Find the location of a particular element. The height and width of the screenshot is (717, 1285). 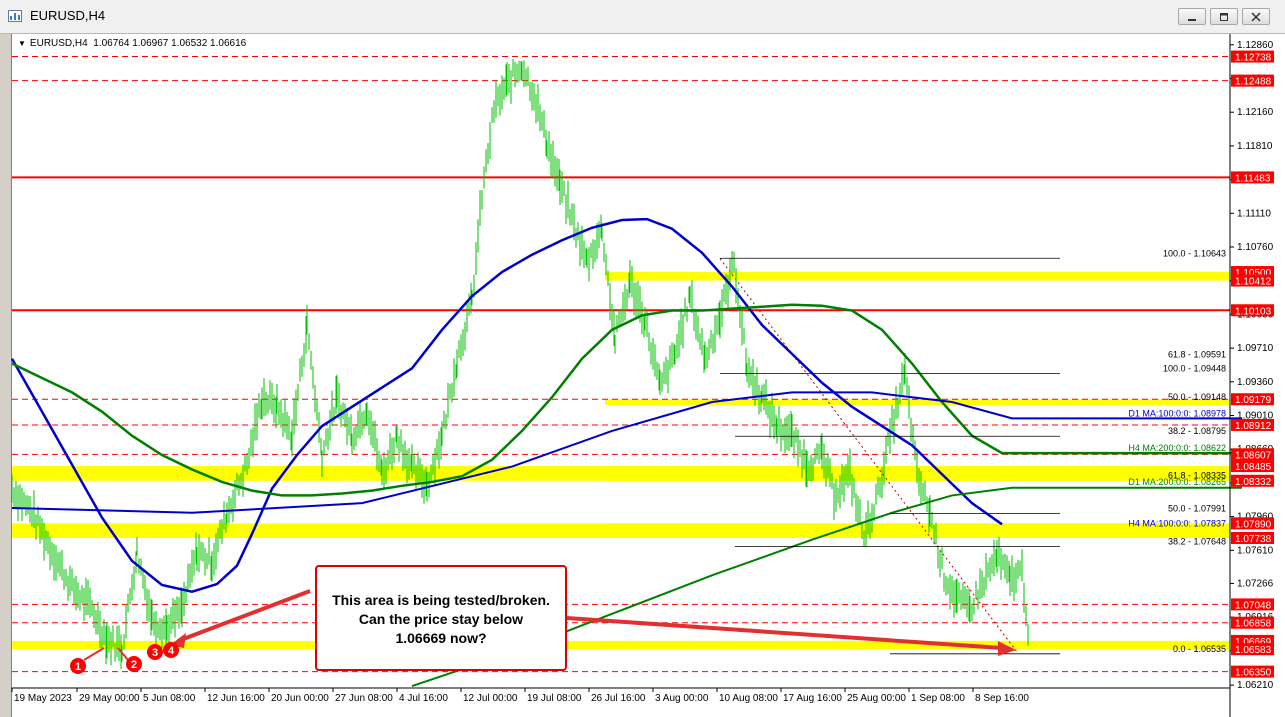

level-label: 61.8 - 1.09591 is located at coordinates (1197, 355).